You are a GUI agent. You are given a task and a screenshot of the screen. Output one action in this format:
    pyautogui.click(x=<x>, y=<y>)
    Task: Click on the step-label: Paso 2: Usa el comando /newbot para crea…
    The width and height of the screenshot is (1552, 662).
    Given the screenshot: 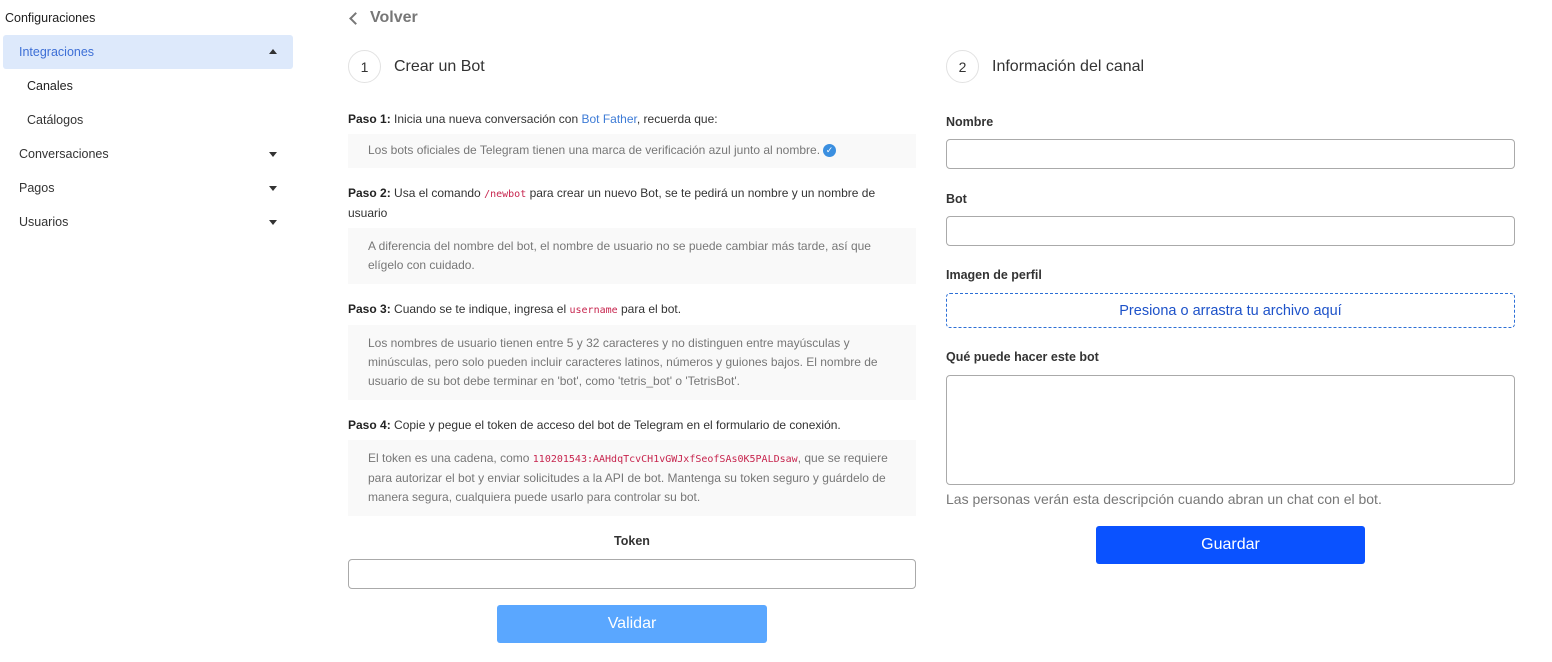 What is the action you would take?
    pyautogui.click(x=632, y=203)
    